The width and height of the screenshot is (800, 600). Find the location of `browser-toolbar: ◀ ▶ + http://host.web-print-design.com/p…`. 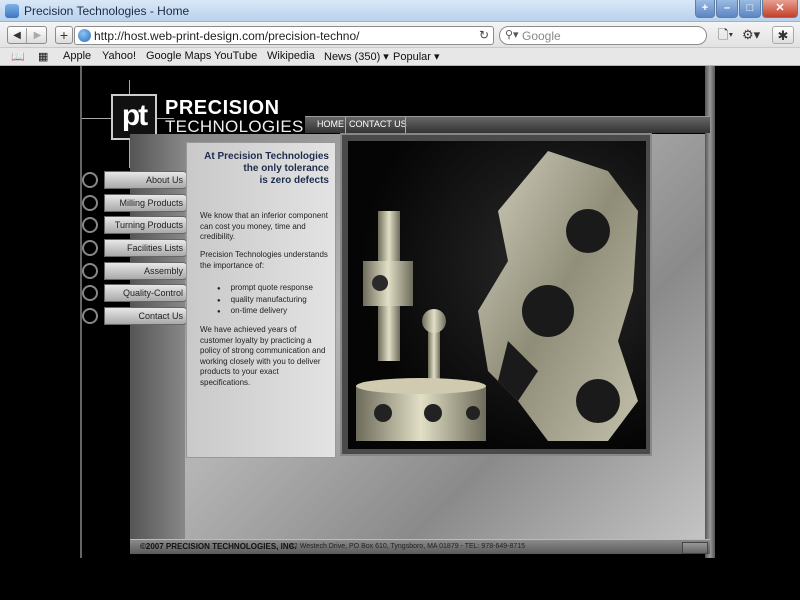

browser-toolbar: ◀ ▶ + http://host.web-print-design.com/p… is located at coordinates (400, 35).